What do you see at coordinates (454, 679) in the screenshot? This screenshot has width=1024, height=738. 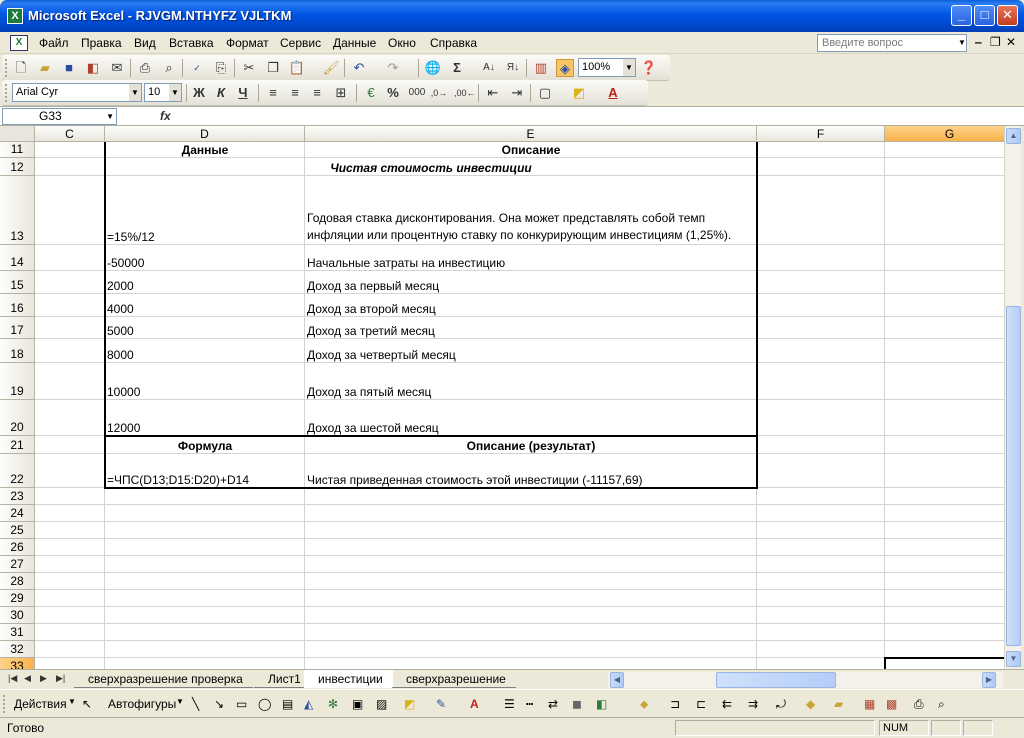 I see `sheet-tab-sverhrazreshenie: сверхразрешение` at bounding box center [454, 679].